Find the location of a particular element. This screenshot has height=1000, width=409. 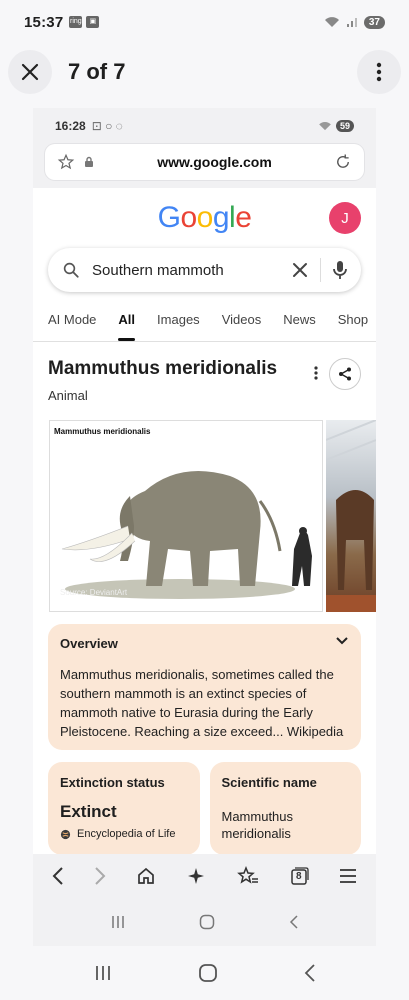

google-logo-letter: g is located at coordinates (221, 217).